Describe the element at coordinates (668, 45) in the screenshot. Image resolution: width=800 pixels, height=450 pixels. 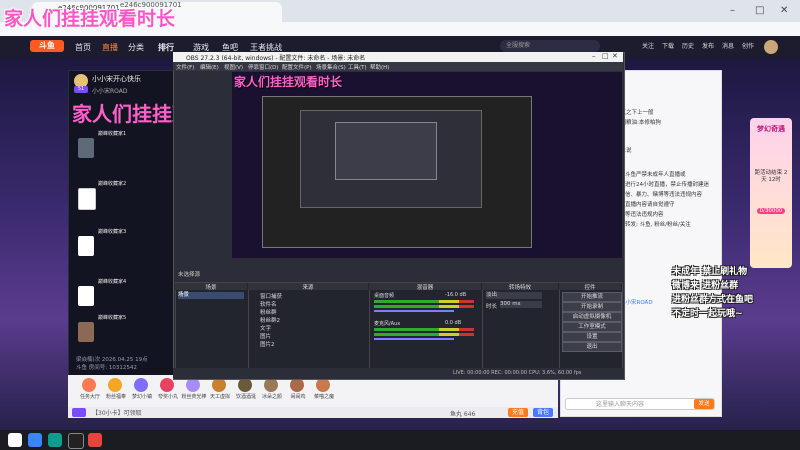
I see `download-icon: 下载` at that location.